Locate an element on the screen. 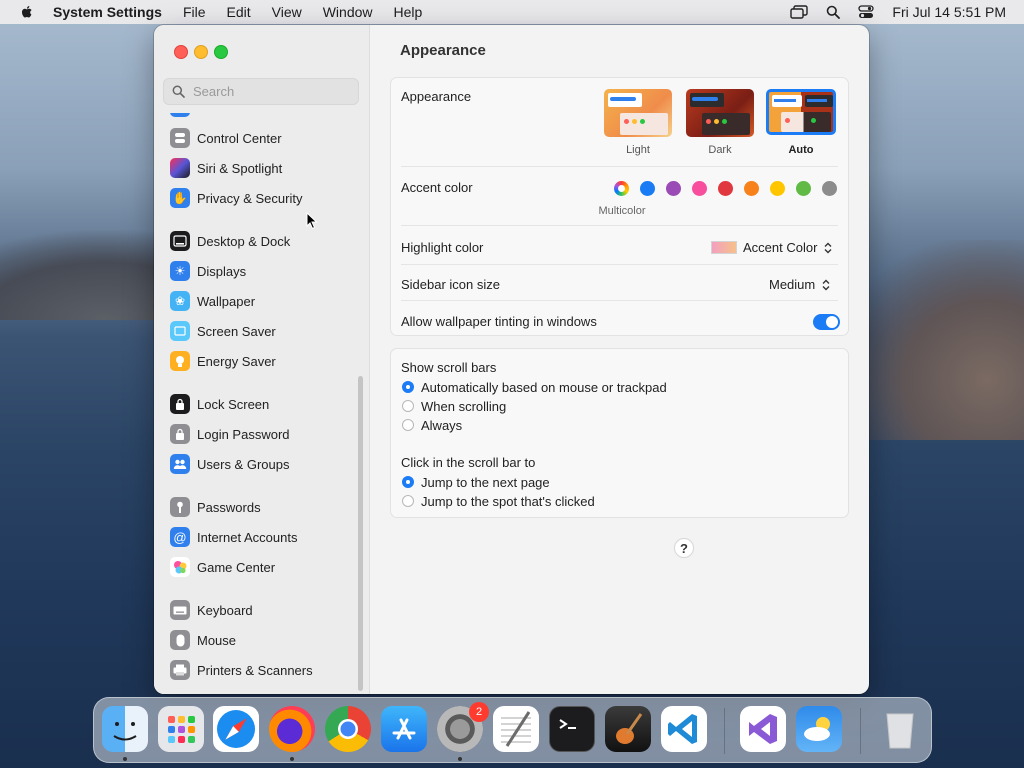 This screenshot has width=1024, height=768. sidebar-item-label: Desktop & Dock is located at coordinates (244, 241).